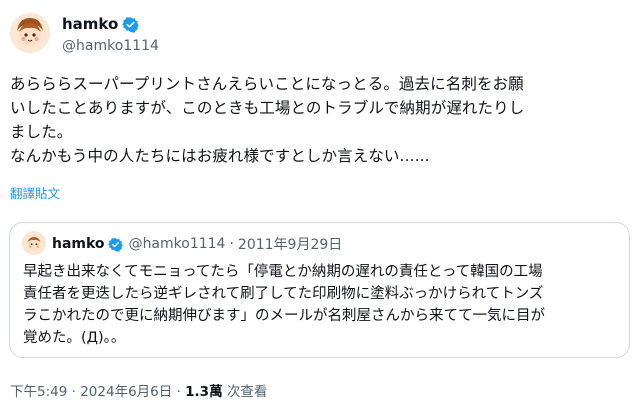 The width and height of the screenshot is (640, 408). I want to click on tweet-footer: 下午5:49 · 2024年6月6日 · 1.3萬 次查看, so click(138, 390).